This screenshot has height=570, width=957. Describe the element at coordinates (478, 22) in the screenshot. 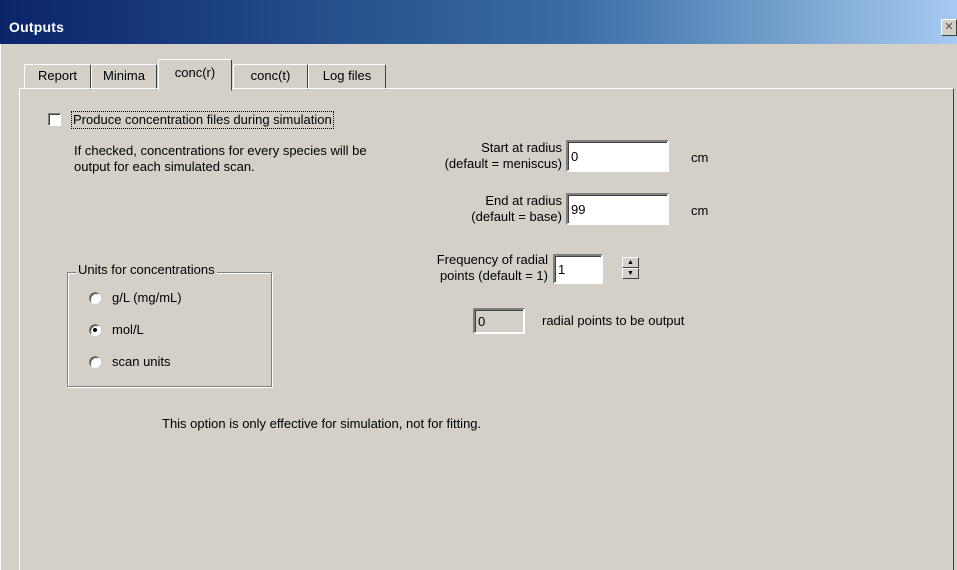

I see `title-bar: Outputs ✕` at that location.